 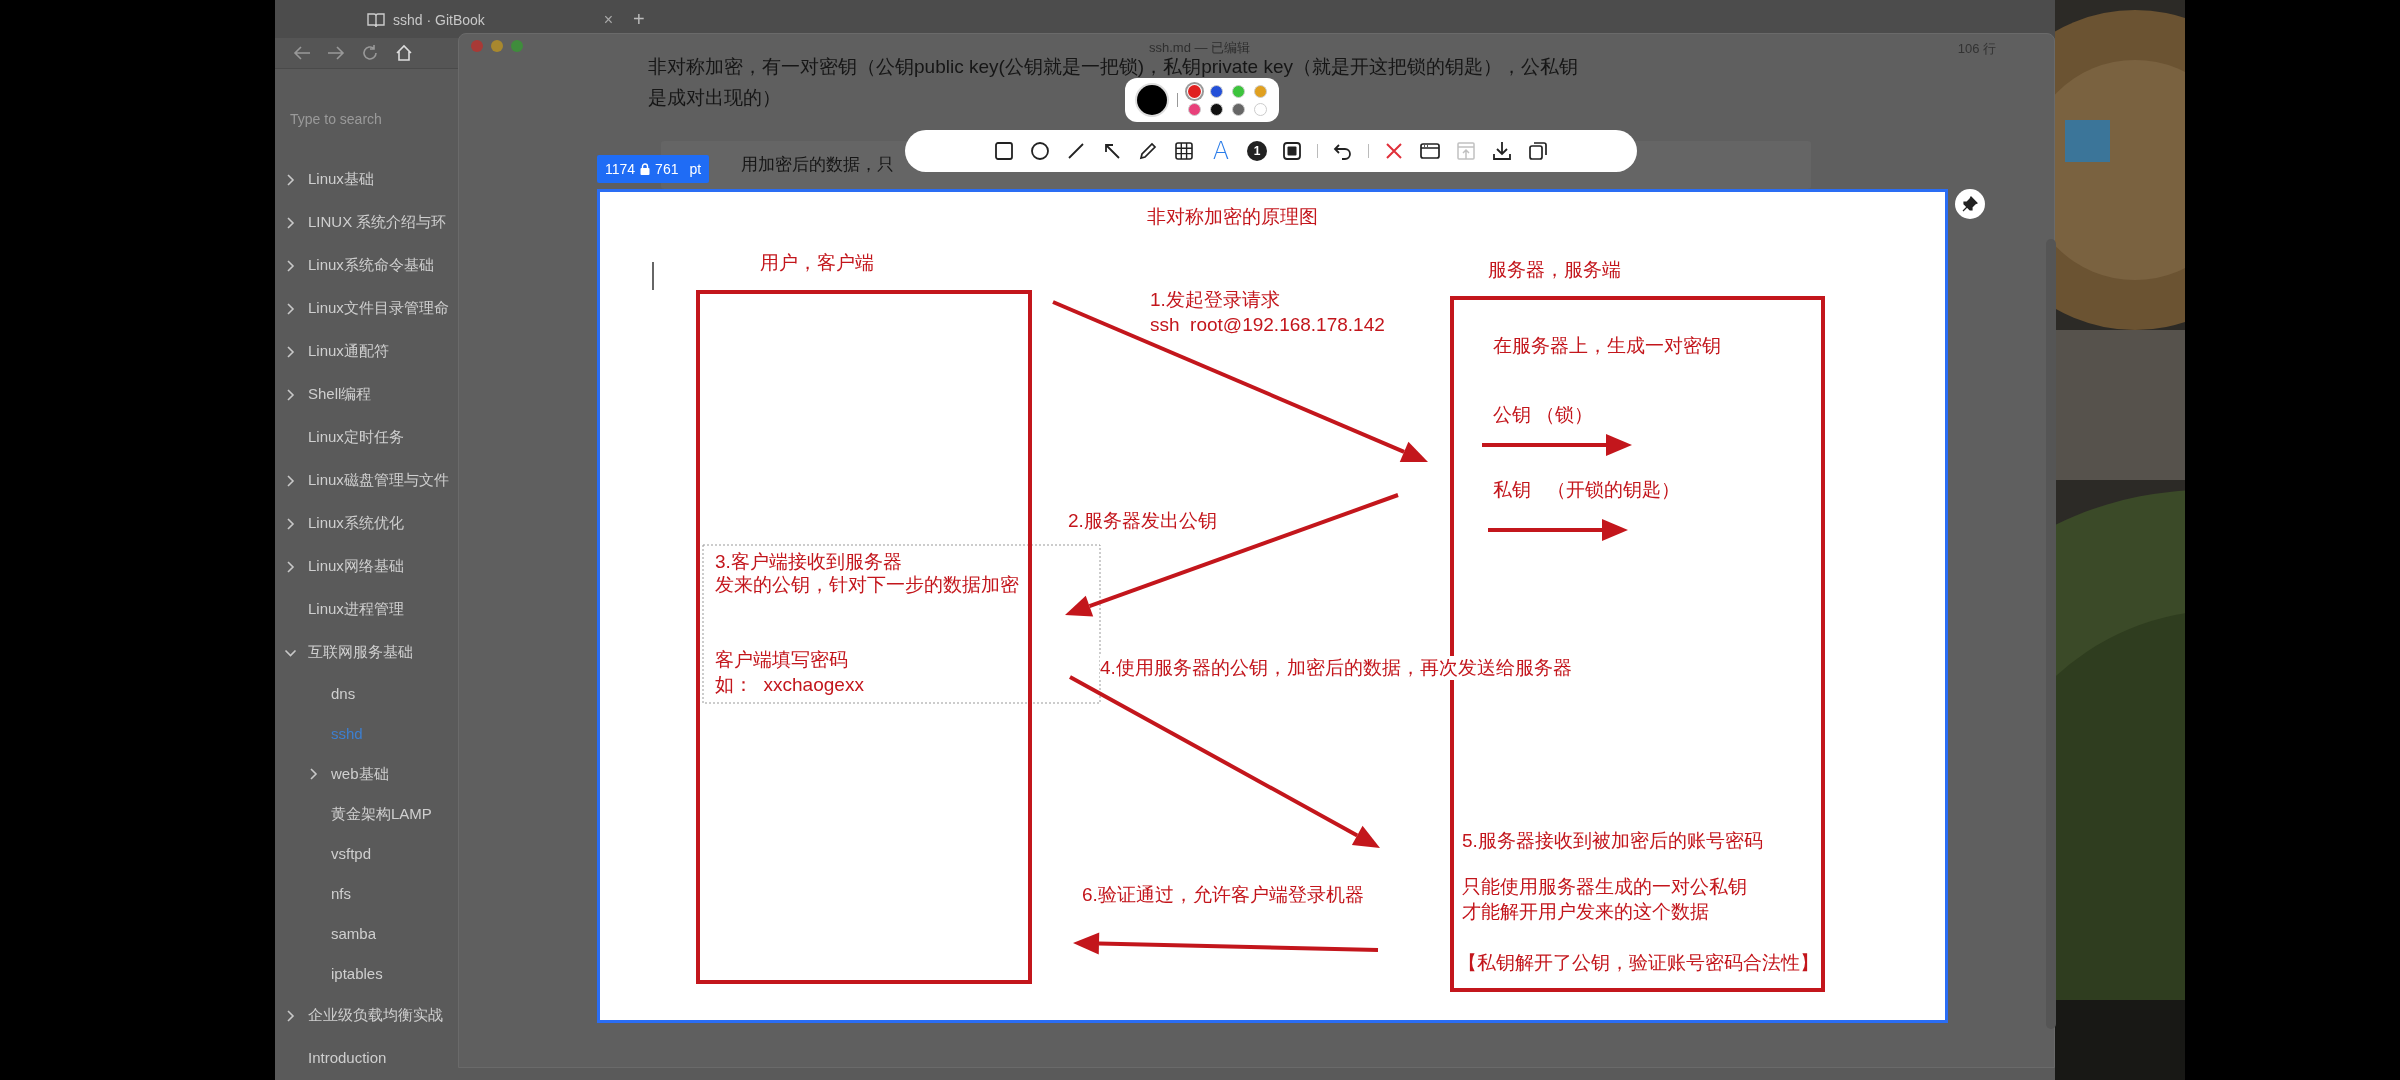 What do you see at coordinates (365, 814) in the screenshot?
I see `nav-item: 黄金架构LAMP` at bounding box center [365, 814].